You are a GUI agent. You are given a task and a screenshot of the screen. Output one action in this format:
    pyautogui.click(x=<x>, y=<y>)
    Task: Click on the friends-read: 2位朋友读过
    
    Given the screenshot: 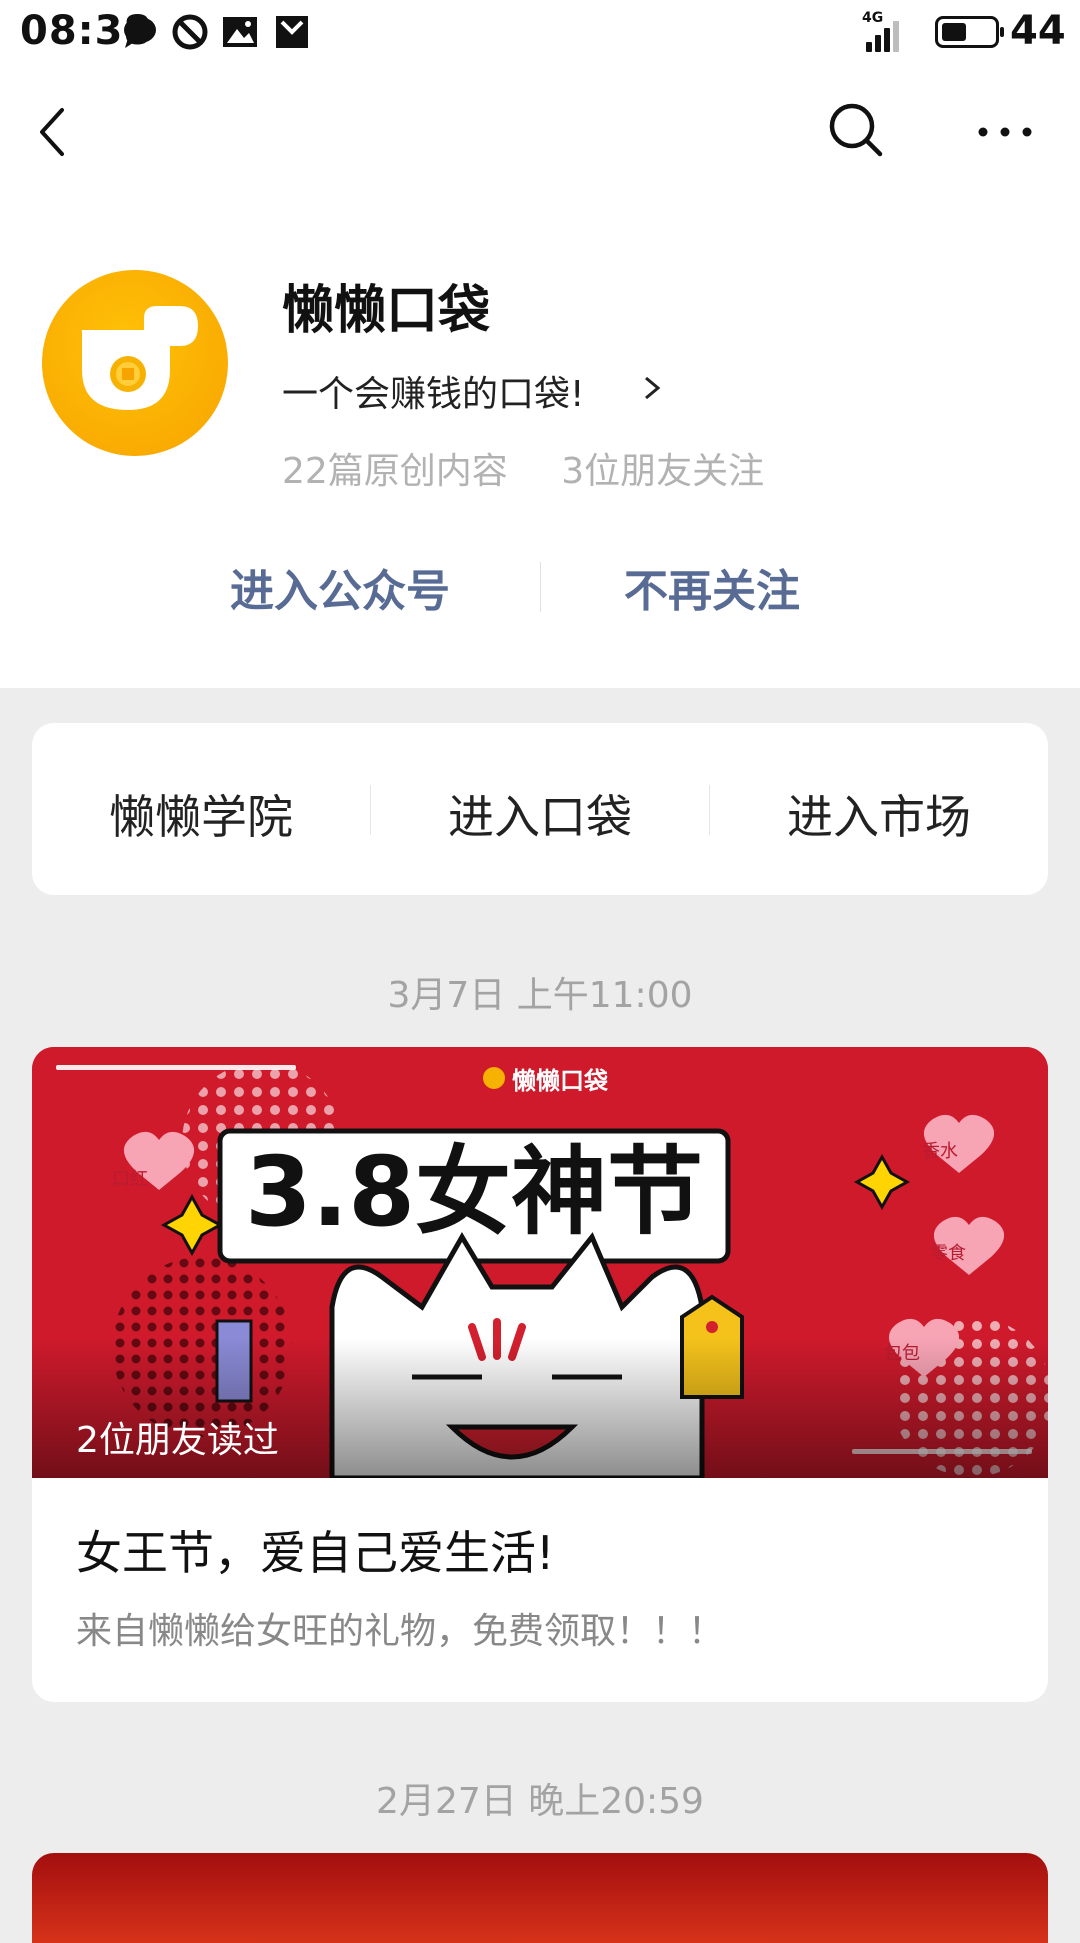 What is the action you would take?
    pyautogui.click(x=177, y=1440)
    